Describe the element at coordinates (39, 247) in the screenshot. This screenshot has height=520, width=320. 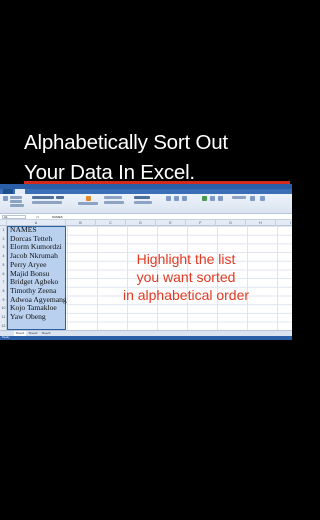
I see `name-cell: Elorm Kumordzi` at that location.